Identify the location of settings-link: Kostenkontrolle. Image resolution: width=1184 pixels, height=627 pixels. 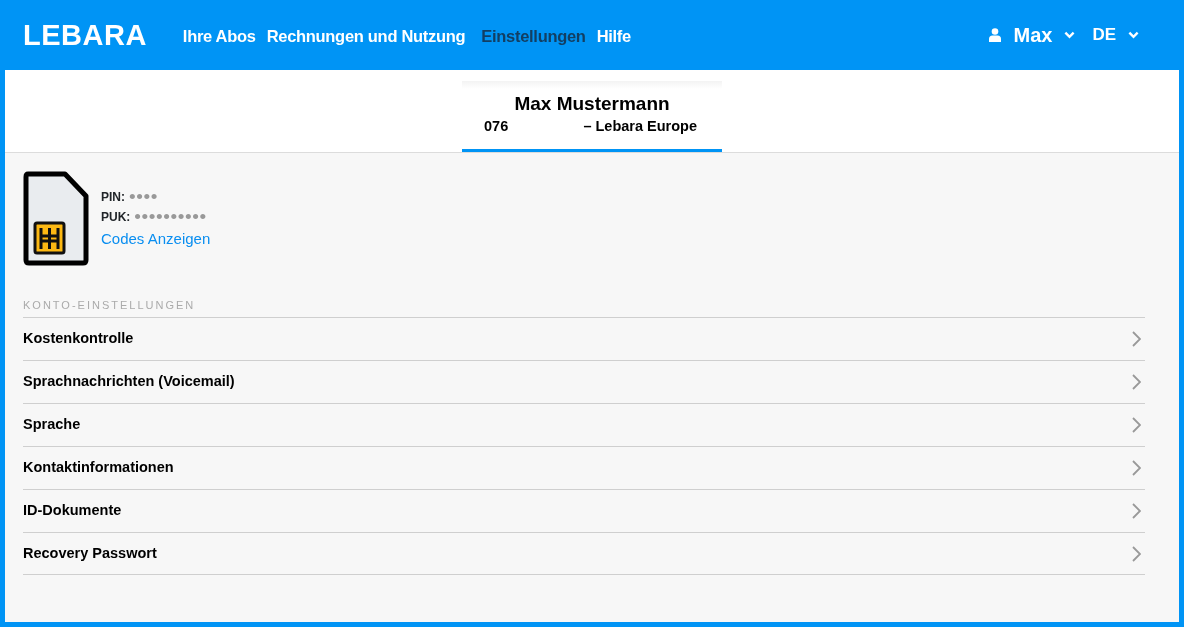
(584, 339).